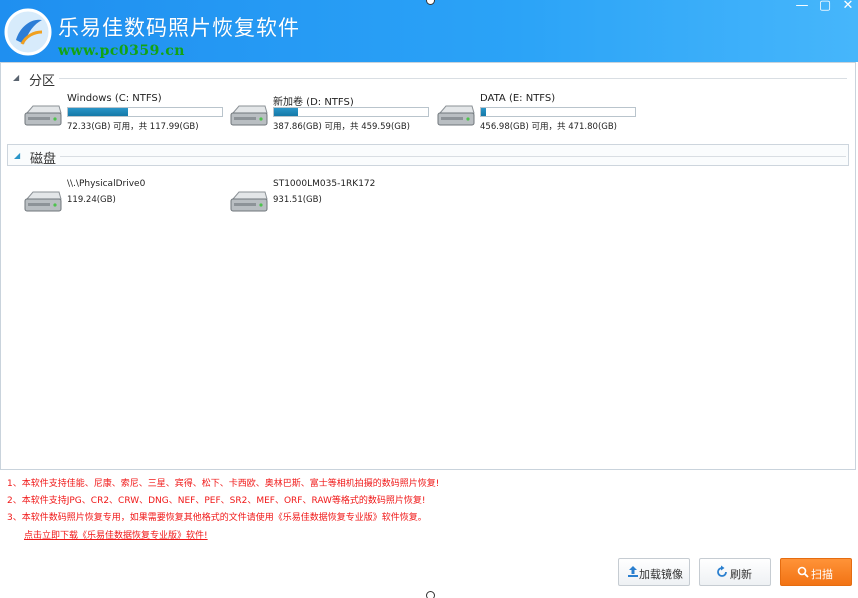 The height and width of the screenshot is (598, 858). Describe the element at coordinates (42, 81) in the screenshot. I see `partition-section-label: 分区` at that location.